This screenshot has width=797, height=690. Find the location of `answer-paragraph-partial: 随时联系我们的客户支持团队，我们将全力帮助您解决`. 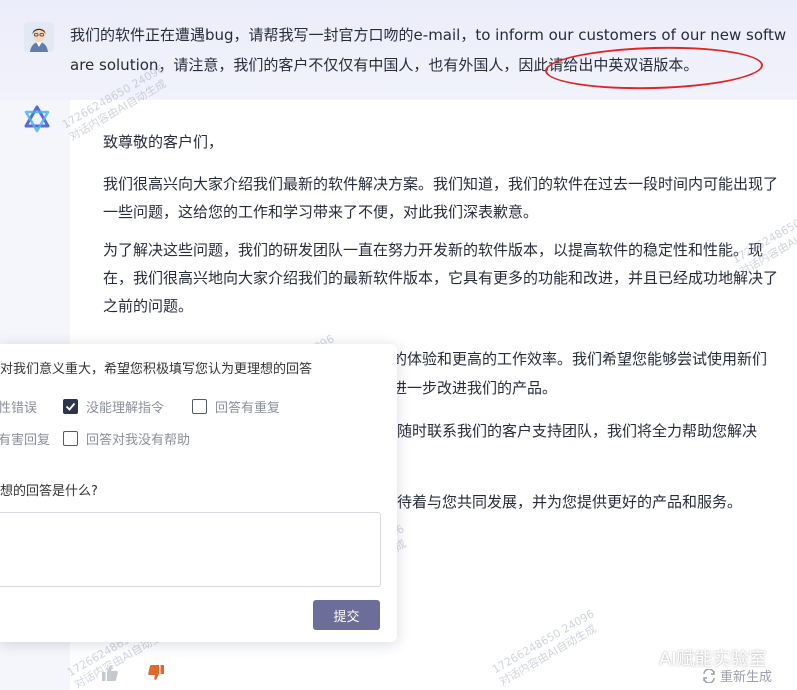

answer-paragraph-partial: 随时联系我们的客户支持团队，我们将全力帮助您解决 is located at coordinates (577, 431).